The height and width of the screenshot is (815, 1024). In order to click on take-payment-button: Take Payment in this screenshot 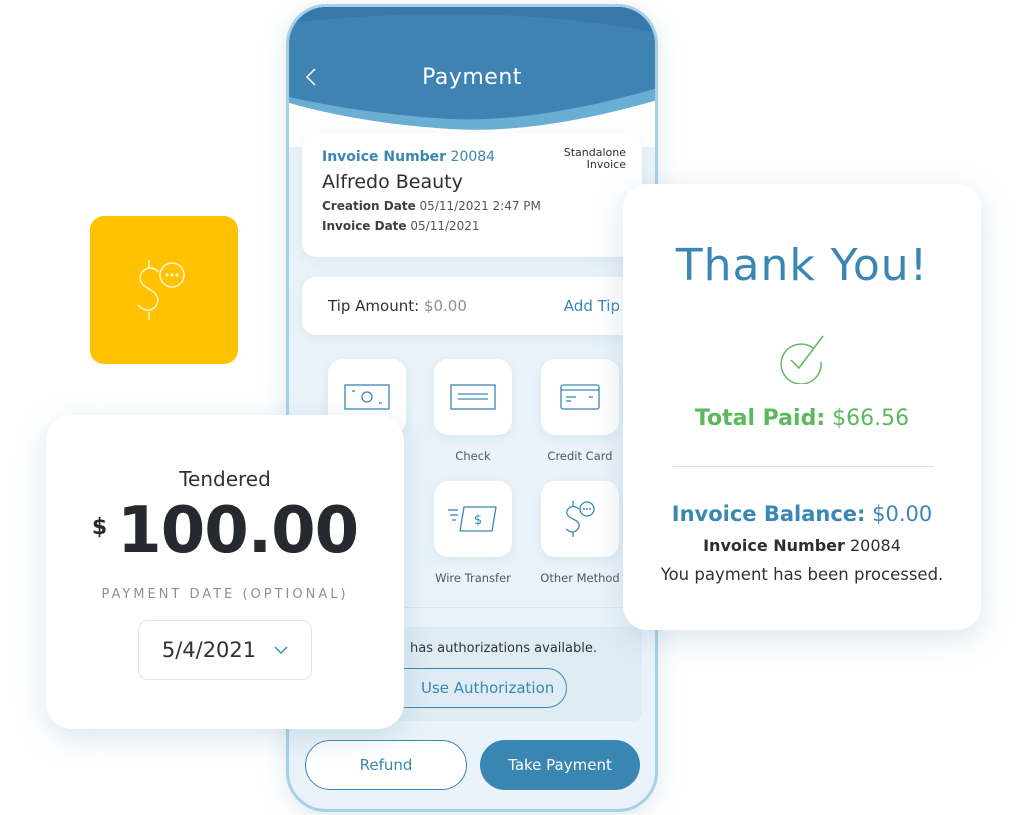, I will do `click(560, 765)`.